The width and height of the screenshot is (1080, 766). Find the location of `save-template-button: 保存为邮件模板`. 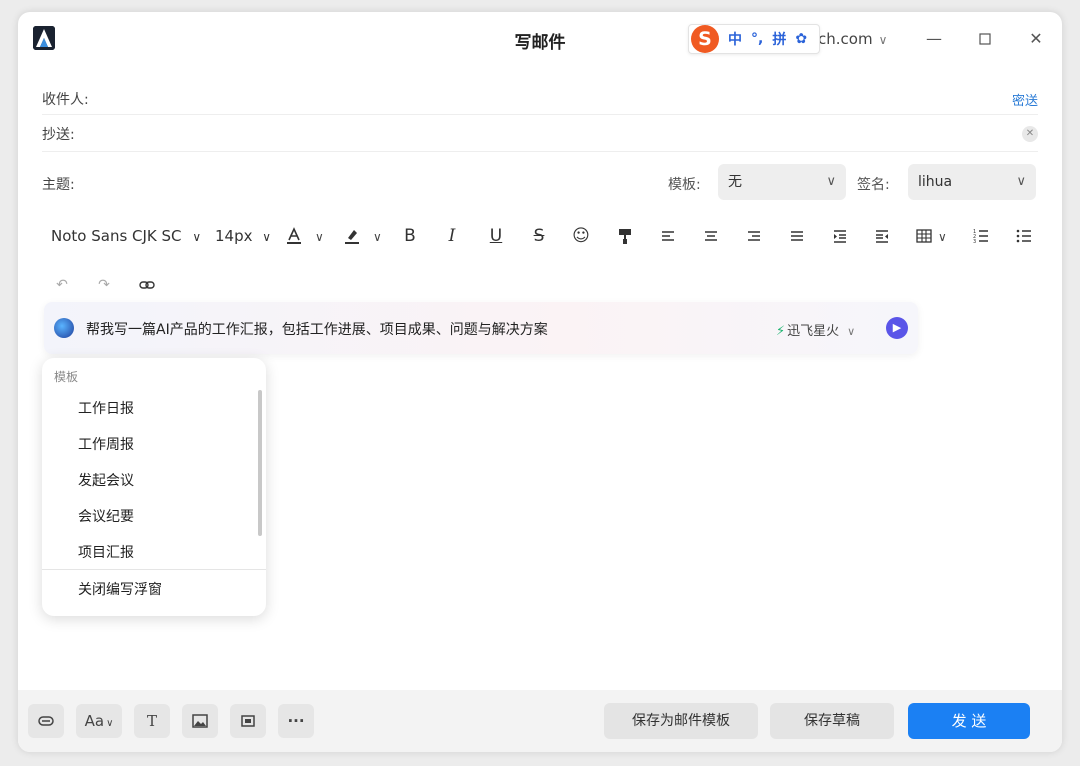

save-template-button: 保存为邮件模板 is located at coordinates (681, 721).